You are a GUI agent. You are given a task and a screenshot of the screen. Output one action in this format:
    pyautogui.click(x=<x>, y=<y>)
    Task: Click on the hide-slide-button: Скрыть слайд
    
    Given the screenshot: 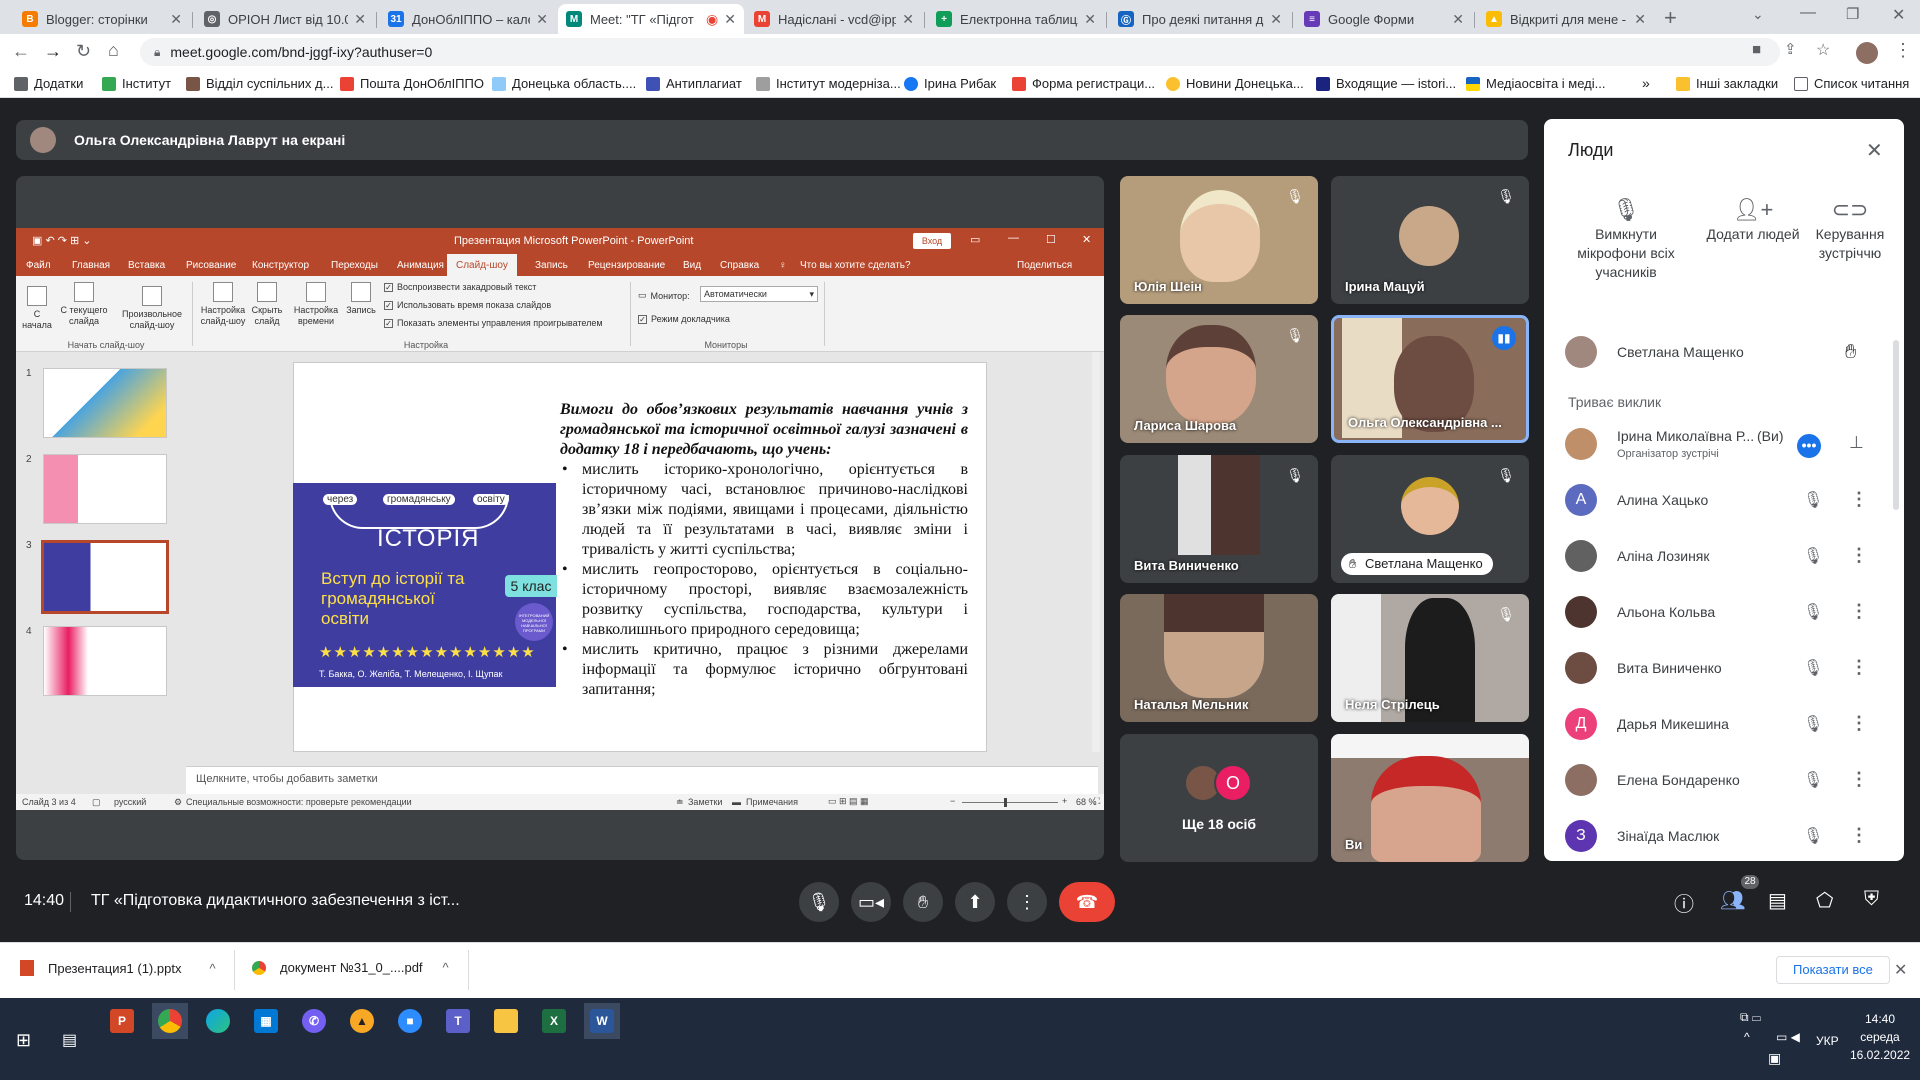 What is the action you would take?
    pyautogui.click(x=267, y=304)
    